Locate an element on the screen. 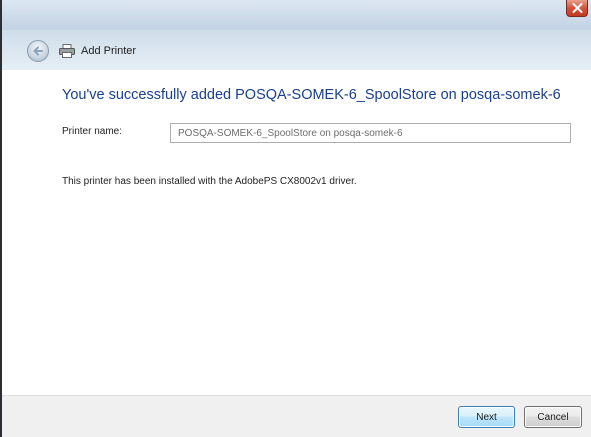  close-icon is located at coordinates (577, 8).